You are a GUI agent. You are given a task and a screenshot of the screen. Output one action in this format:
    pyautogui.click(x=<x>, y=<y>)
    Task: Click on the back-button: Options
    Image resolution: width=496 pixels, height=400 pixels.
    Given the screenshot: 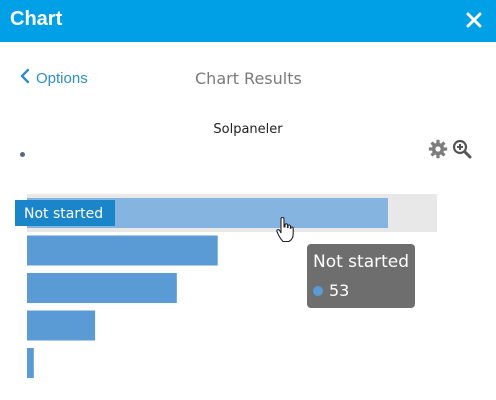 What is the action you would take?
    pyautogui.click(x=54, y=78)
    